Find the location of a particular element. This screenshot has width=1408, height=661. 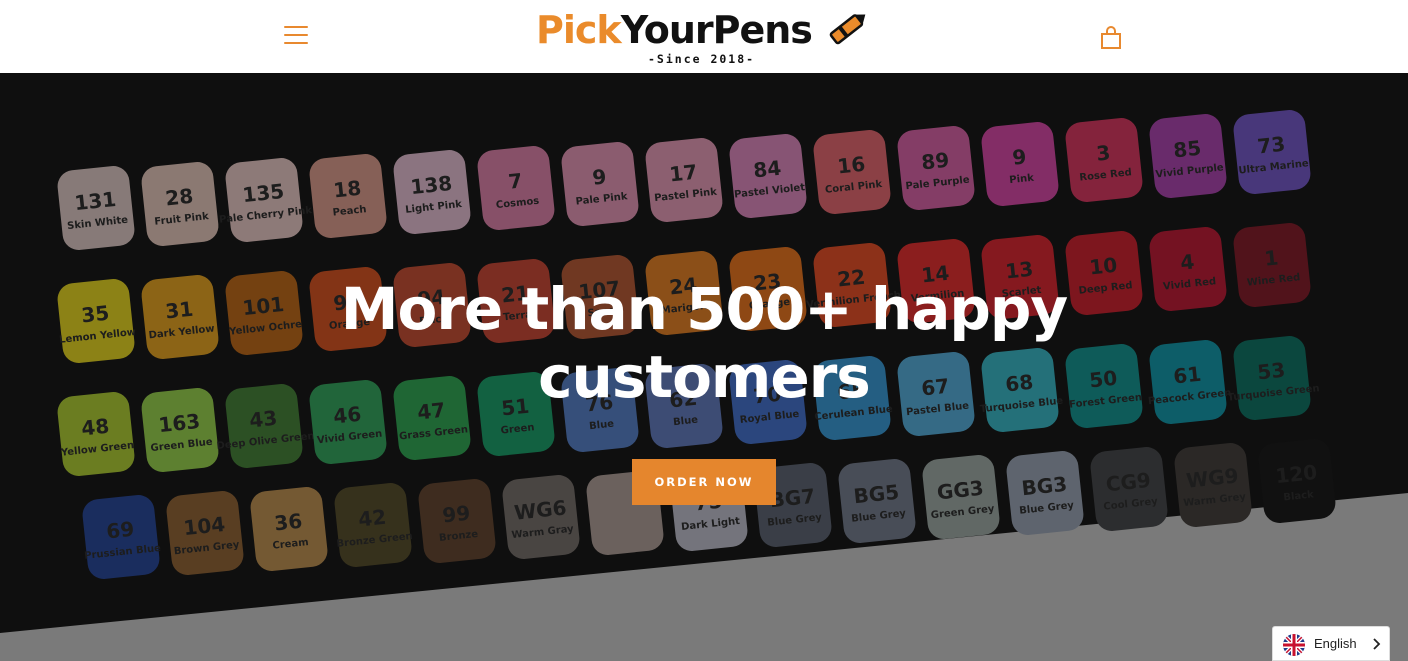

logo-tagline: -Since 2018- is located at coordinates (702, 59).